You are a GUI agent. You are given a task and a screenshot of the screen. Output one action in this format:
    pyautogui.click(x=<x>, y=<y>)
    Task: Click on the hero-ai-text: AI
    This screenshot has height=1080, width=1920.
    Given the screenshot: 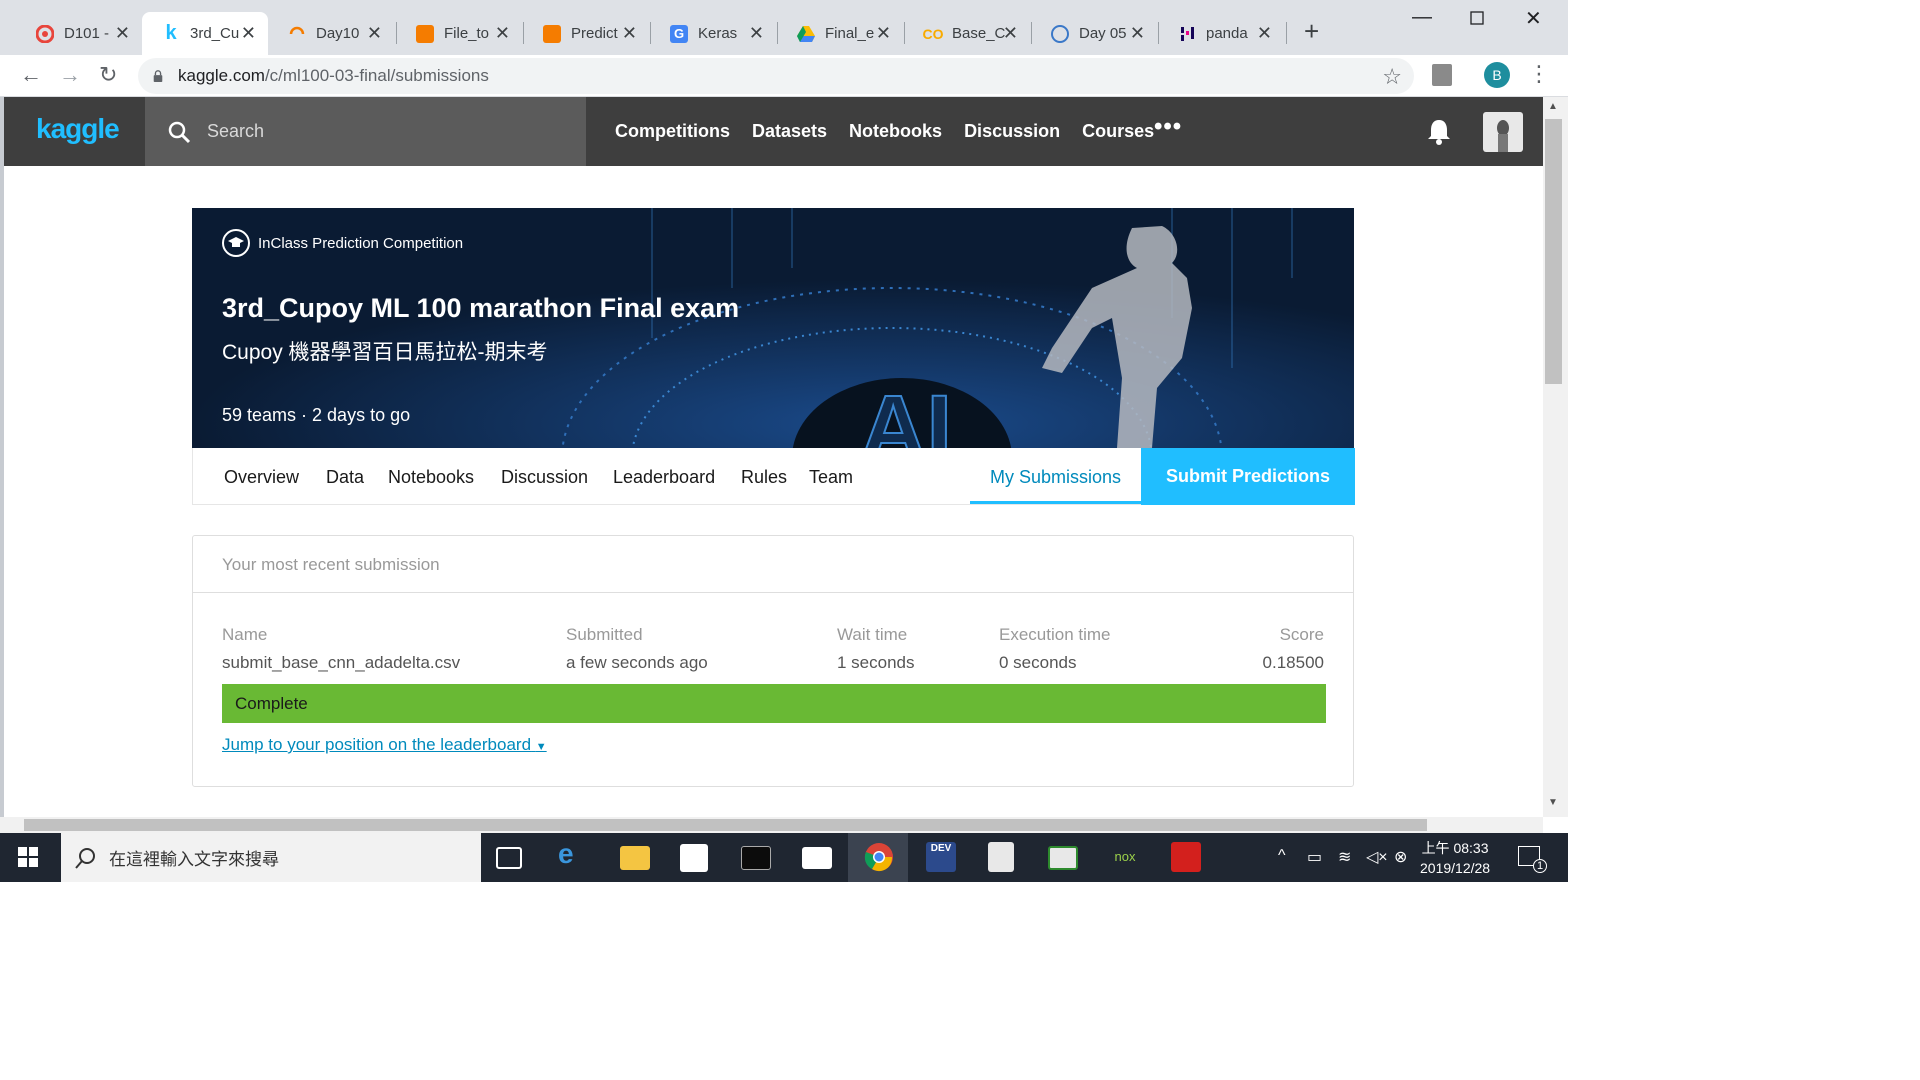 What is the action you would take?
    pyautogui.click(x=906, y=412)
    